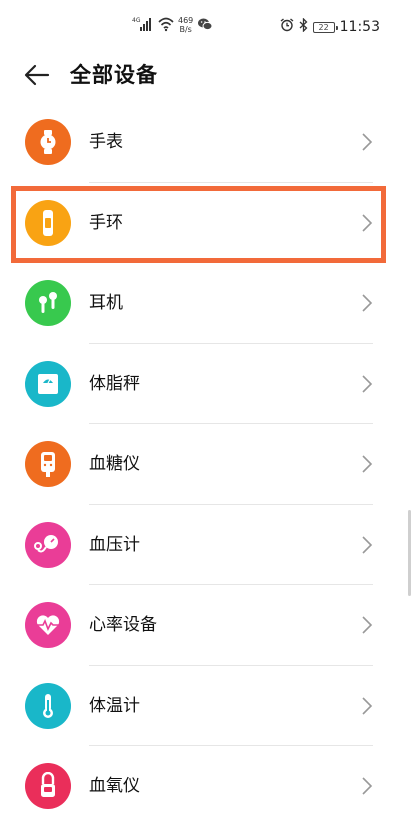 The image size is (413, 826). What do you see at coordinates (287, 27) in the screenshot?
I see `alarm-icon` at bounding box center [287, 27].